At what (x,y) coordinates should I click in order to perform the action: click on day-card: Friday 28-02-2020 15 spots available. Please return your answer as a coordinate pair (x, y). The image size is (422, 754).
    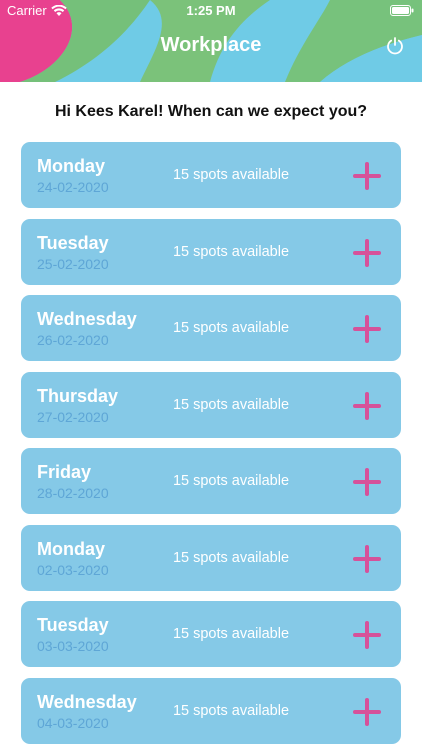
    Looking at the image, I should click on (211, 481).